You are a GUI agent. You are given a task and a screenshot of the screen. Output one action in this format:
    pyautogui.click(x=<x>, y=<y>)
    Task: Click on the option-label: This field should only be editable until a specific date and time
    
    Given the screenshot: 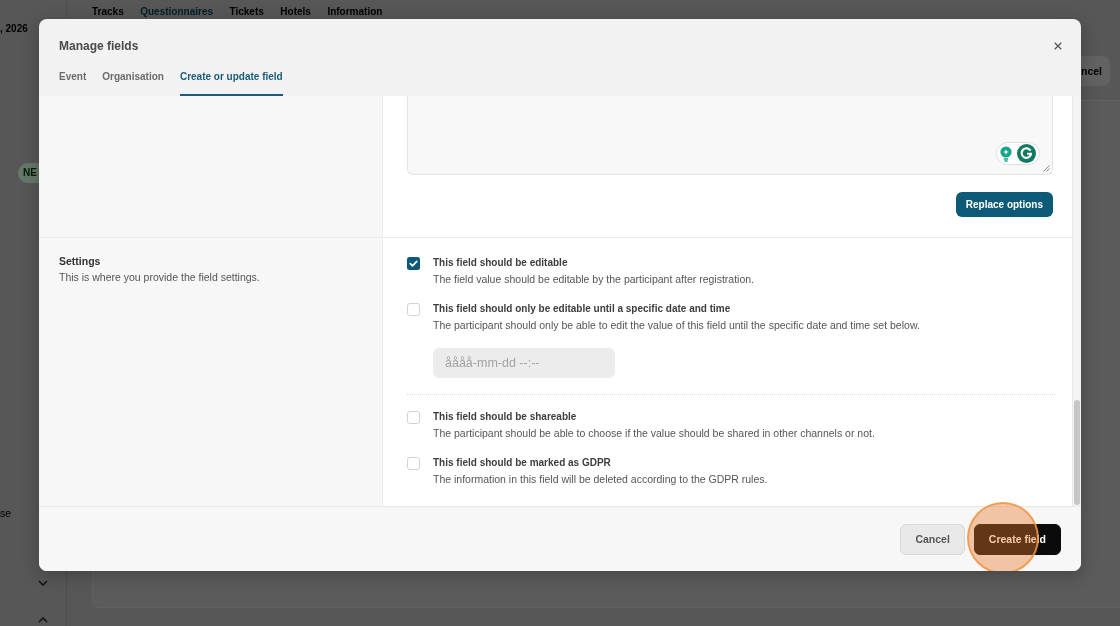 What is the action you would take?
    pyautogui.click(x=582, y=309)
    